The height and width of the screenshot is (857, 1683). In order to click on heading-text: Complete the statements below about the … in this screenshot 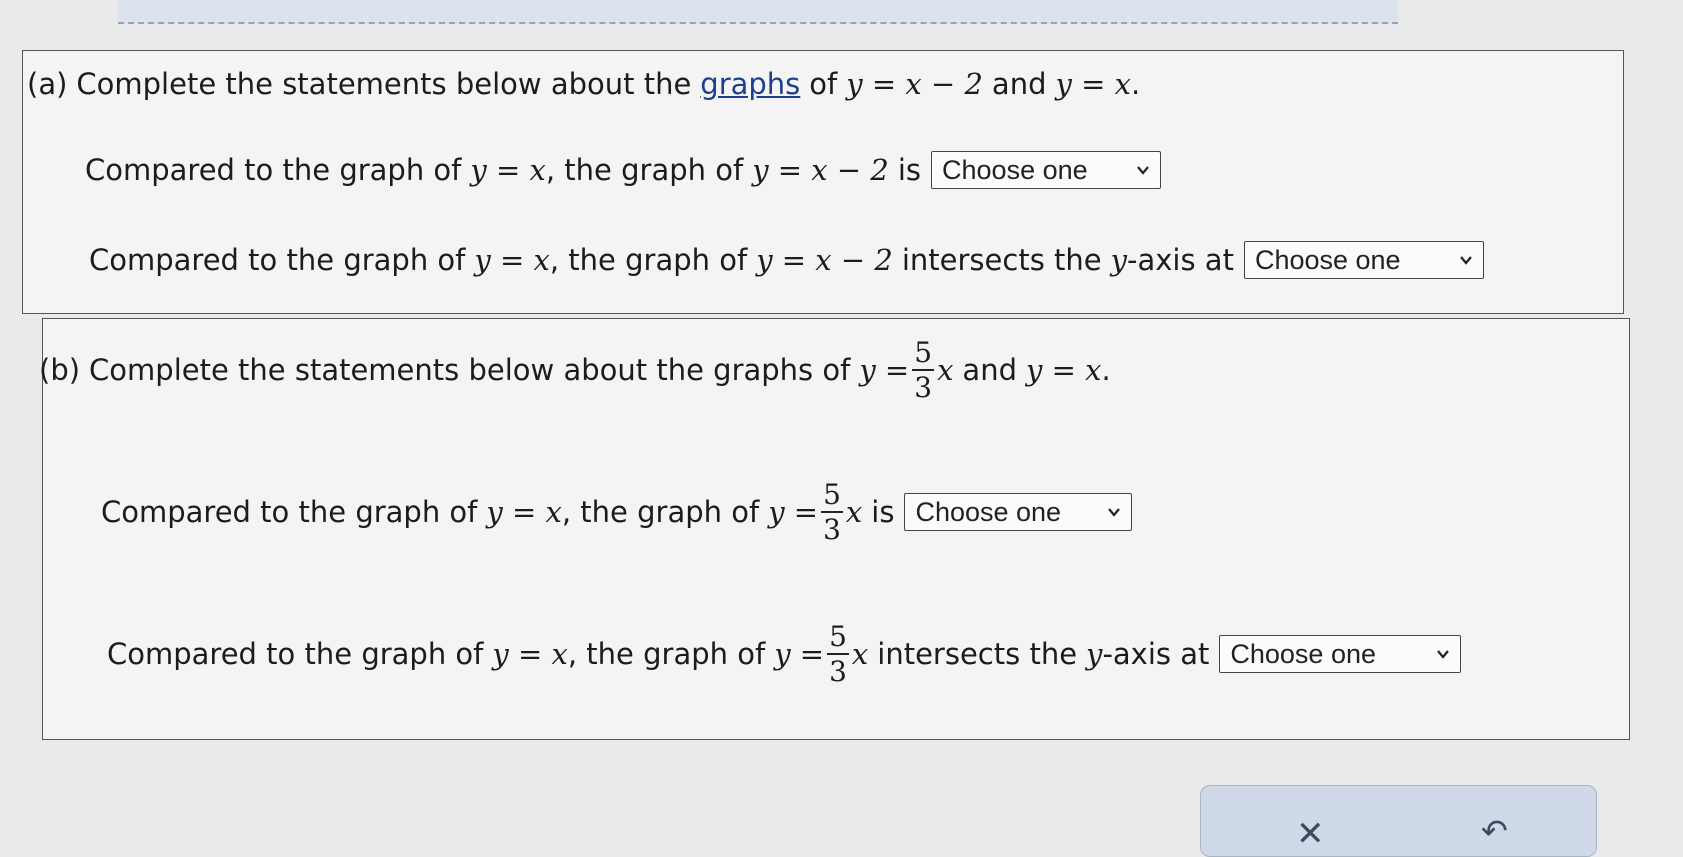, I will do `click(470, 370)`.